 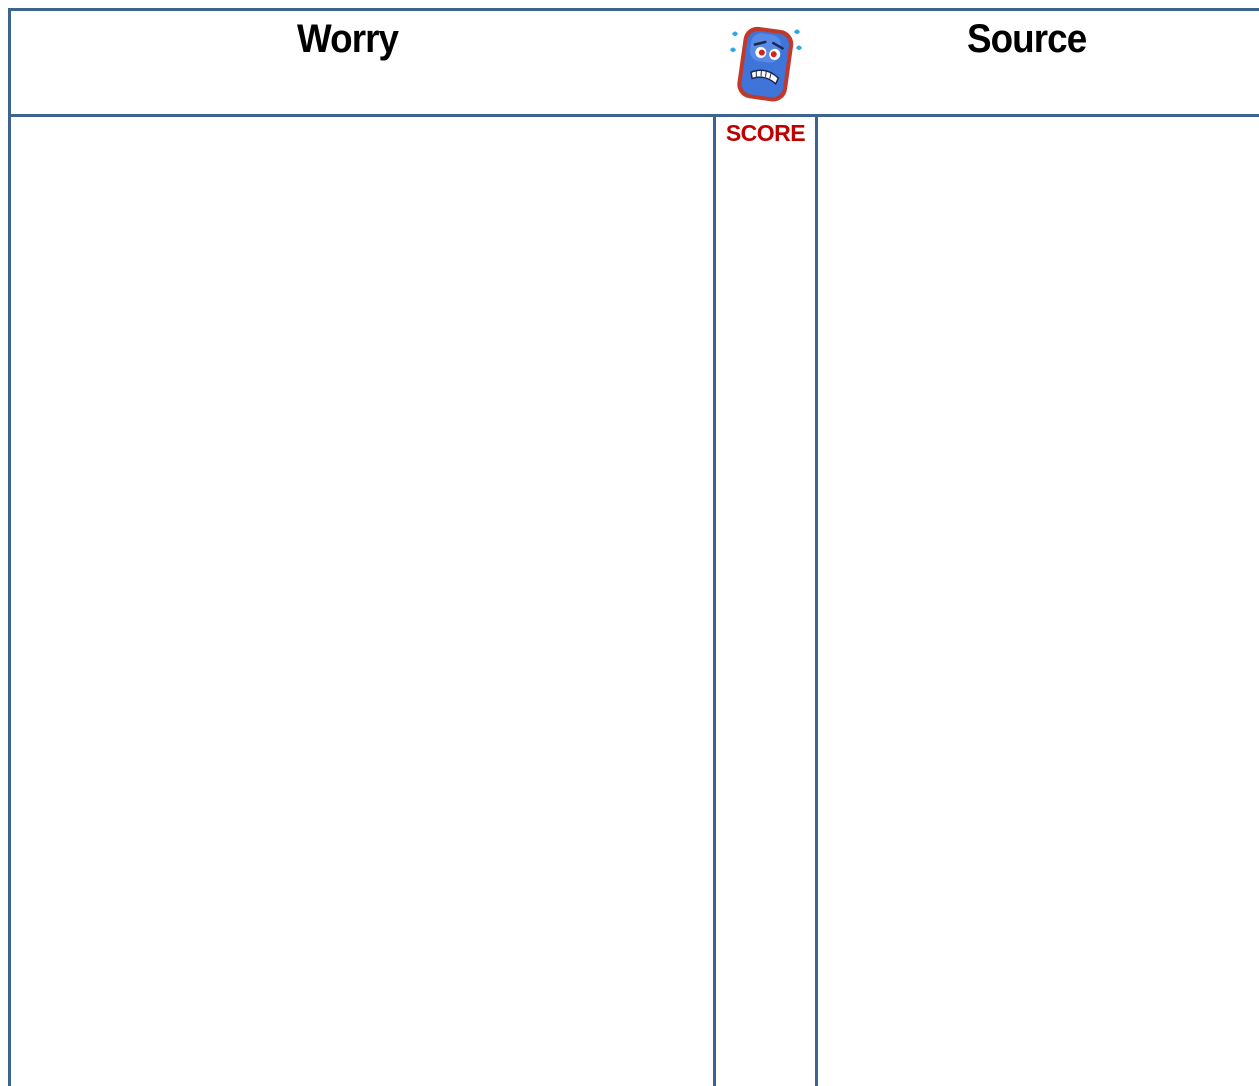 I want to click on source-column-header: Source, so click(x=1027, y=39).